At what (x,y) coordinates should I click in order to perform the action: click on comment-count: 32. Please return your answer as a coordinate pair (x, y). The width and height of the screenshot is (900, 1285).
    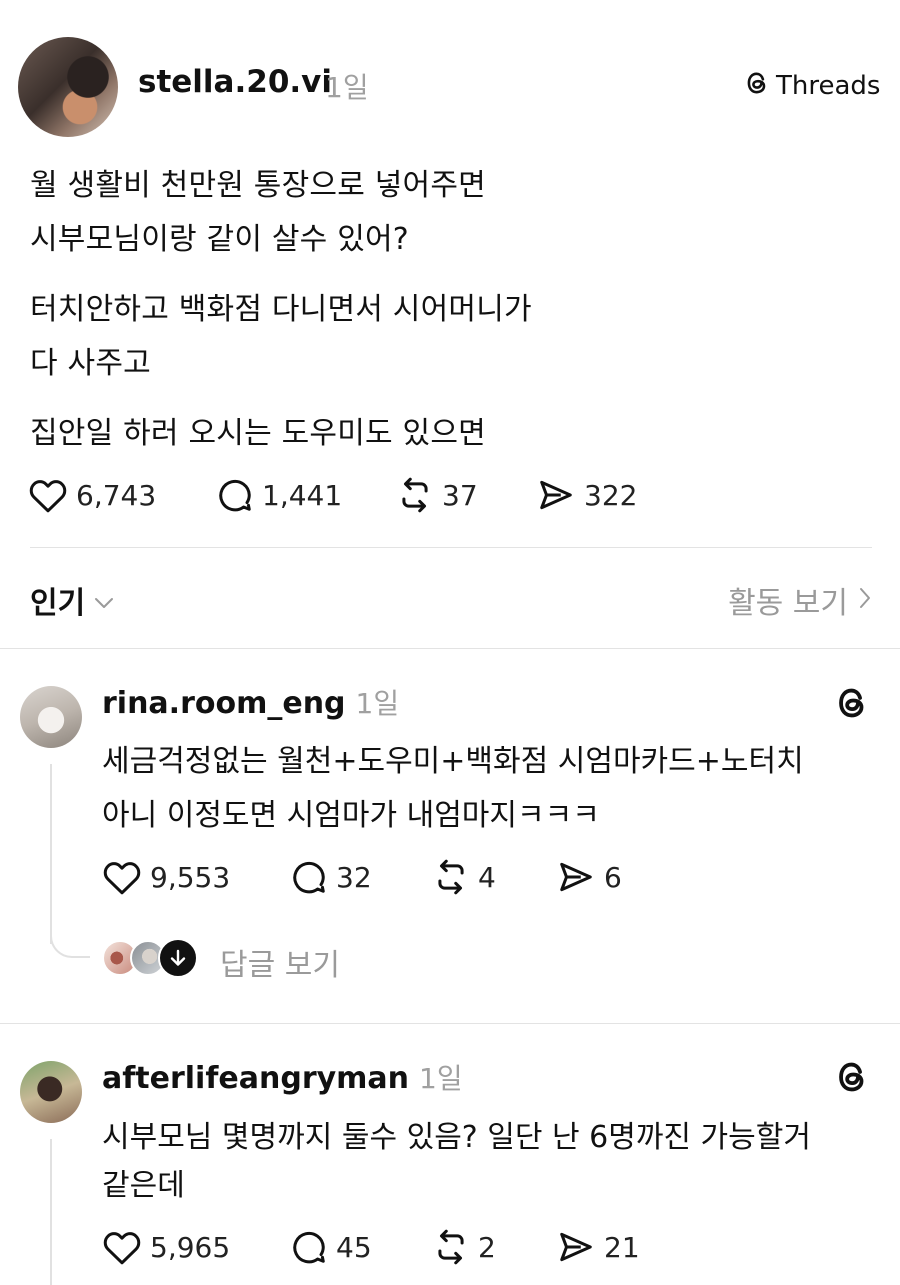
    Looking at the image, I should click on (354, 877).